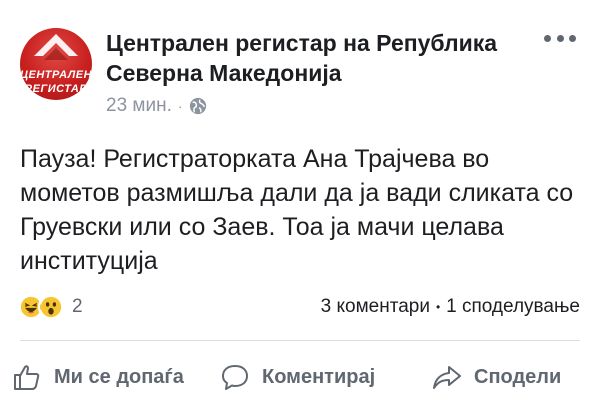 Image resolution: width=600 pixels, height=400 pixels. What do you see at coordinates (119, 376) in the screenshot?
I see `like-label: Ми се допаѓа` at bounding box center [119, 376].